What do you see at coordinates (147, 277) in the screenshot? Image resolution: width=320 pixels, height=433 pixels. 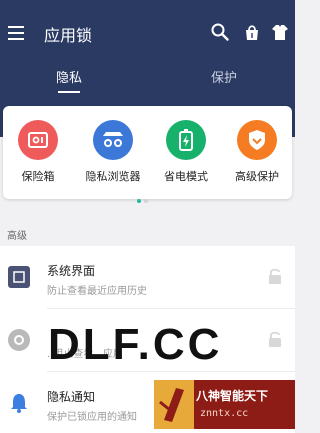 I see `list-item: 系统界面 防止查看最近应用历史` at bounding box center [147, 277].